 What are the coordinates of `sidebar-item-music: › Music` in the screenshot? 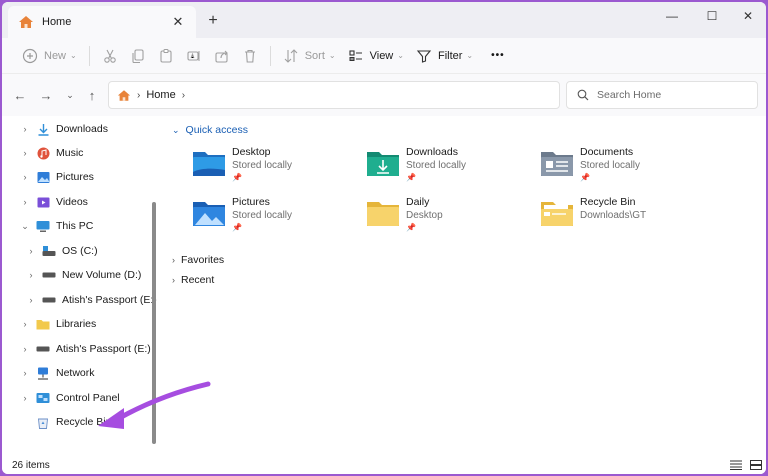 It's located at (50, 153).